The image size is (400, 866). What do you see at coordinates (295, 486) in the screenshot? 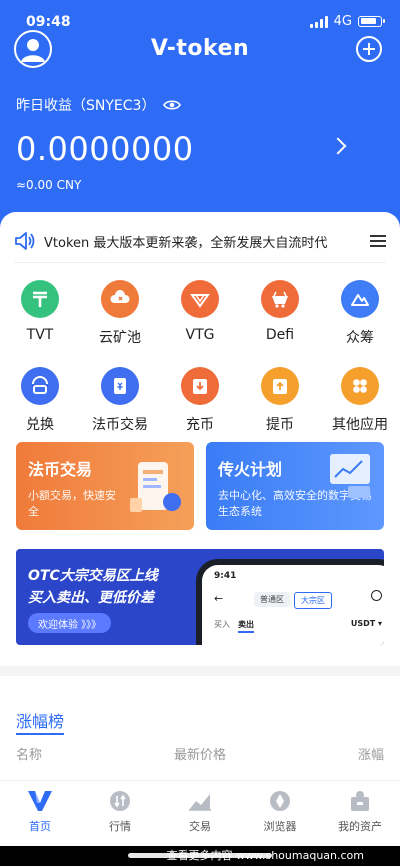
I see `promo-torch-plan: 传火计划 去中心化、高效安全的数字交易生态系统` at bounding box center [295, 486].